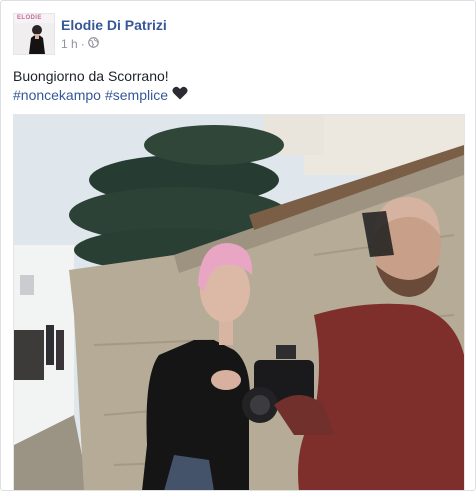 This screenshot has width=476, height=491. What do you see at coordinates (29, 18) in the screenshot?
I see `avatar-brand-text: ELODIE` at bounding box center [29, 18].